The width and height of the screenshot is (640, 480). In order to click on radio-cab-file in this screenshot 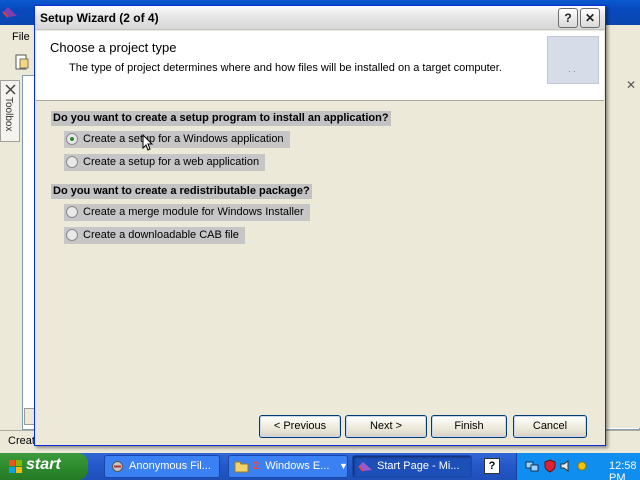, I will do `click(72, 235)`.